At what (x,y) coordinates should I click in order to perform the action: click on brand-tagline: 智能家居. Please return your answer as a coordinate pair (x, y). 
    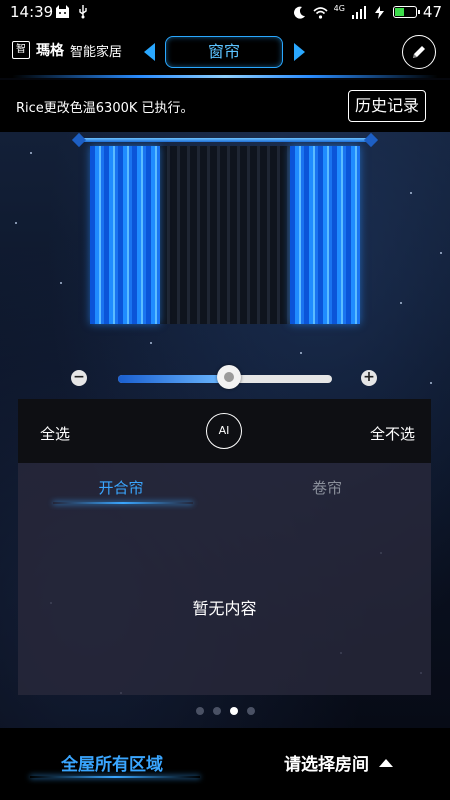
    Looking at the image, I should click on (96, 52).